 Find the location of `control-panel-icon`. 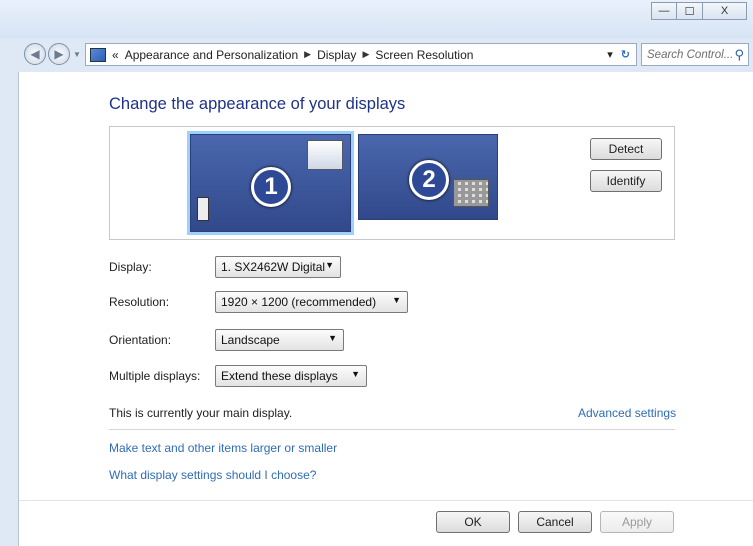

control-panel-icon is located at coordinates (98, 54).